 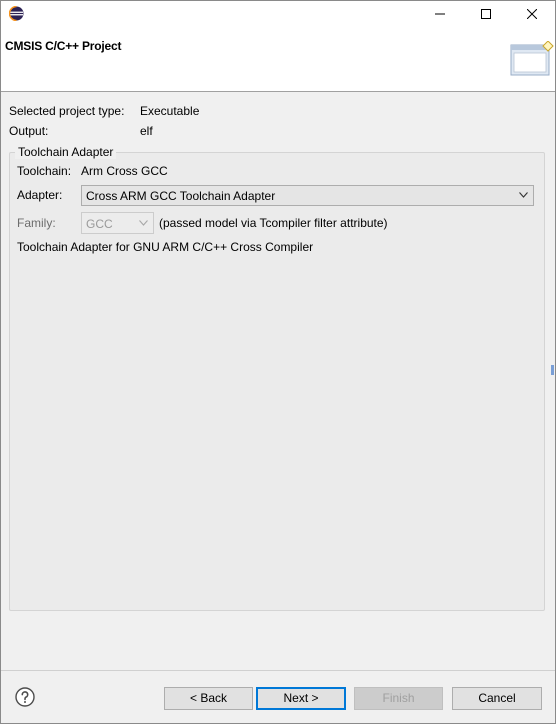 I want to click on wizard-banner-icon, so click(x=532, y=58).